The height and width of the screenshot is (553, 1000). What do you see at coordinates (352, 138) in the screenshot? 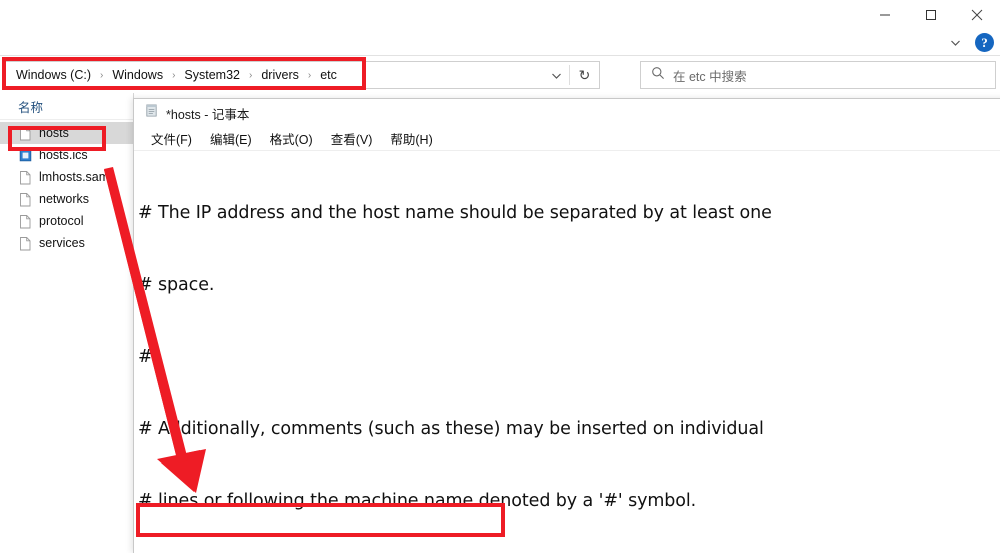
I see `menu-view: 查看(V)` at bounding box center [352, 138].